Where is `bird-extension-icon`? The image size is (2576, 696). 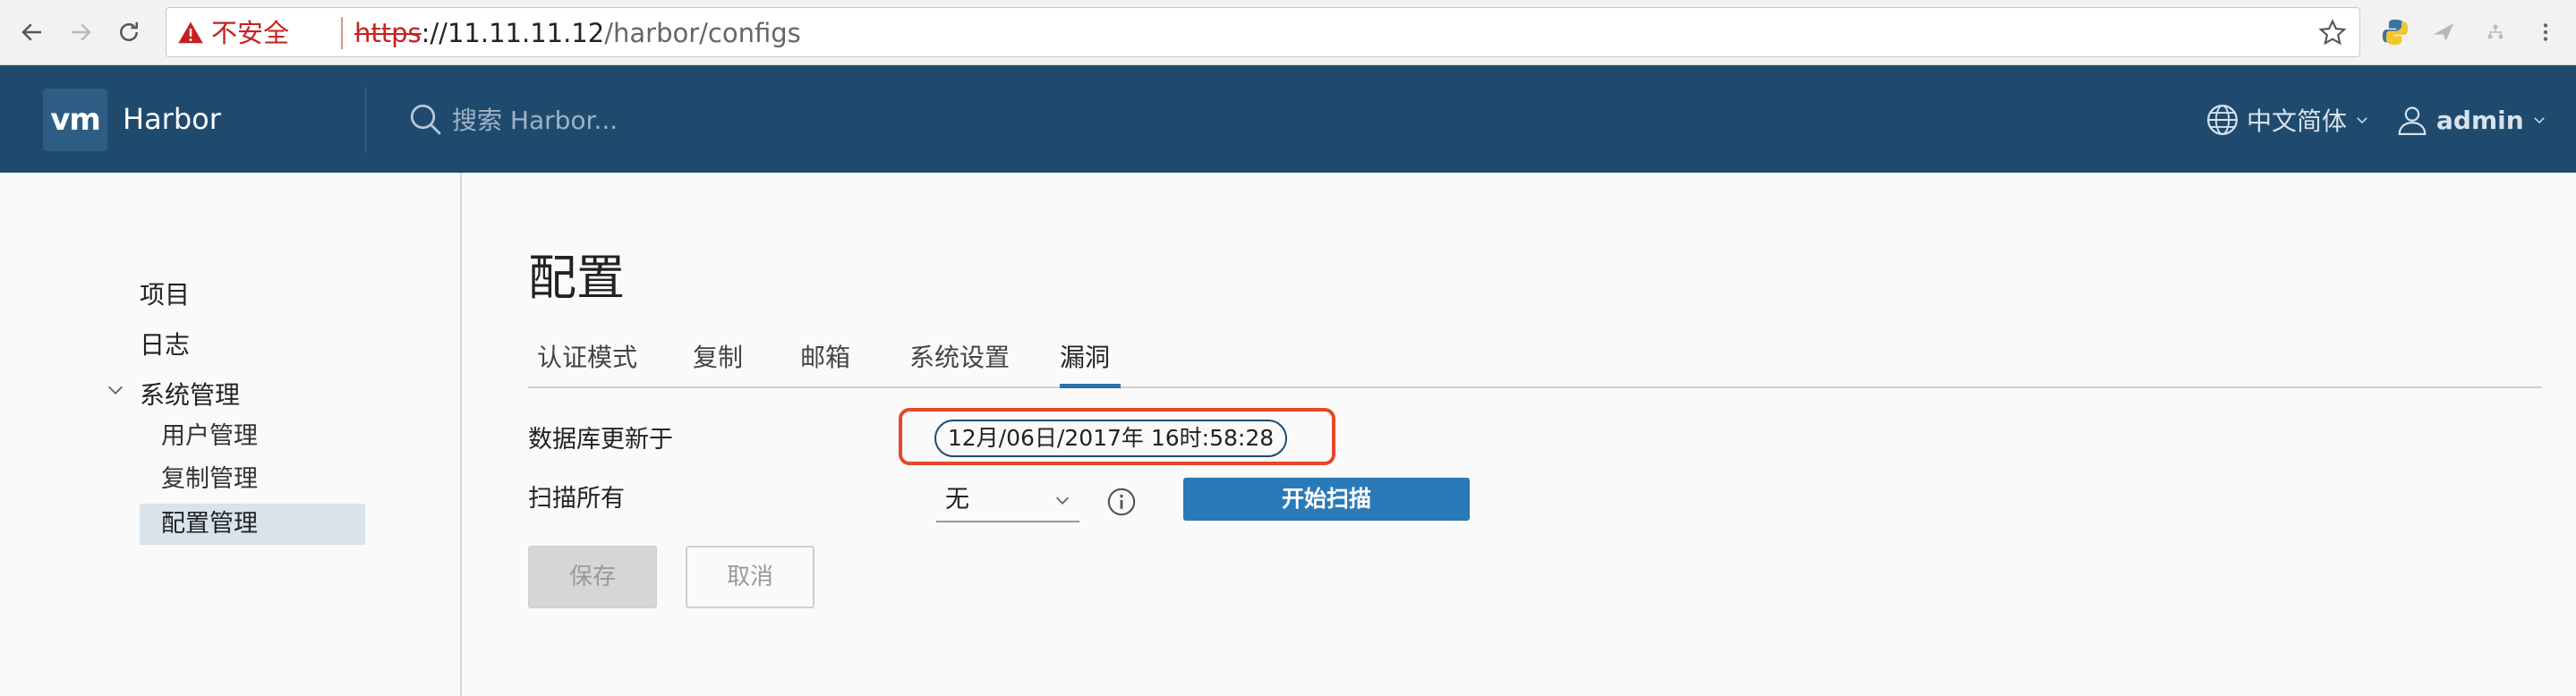
bird-extension-icon is located at coordinates (2443, 32).